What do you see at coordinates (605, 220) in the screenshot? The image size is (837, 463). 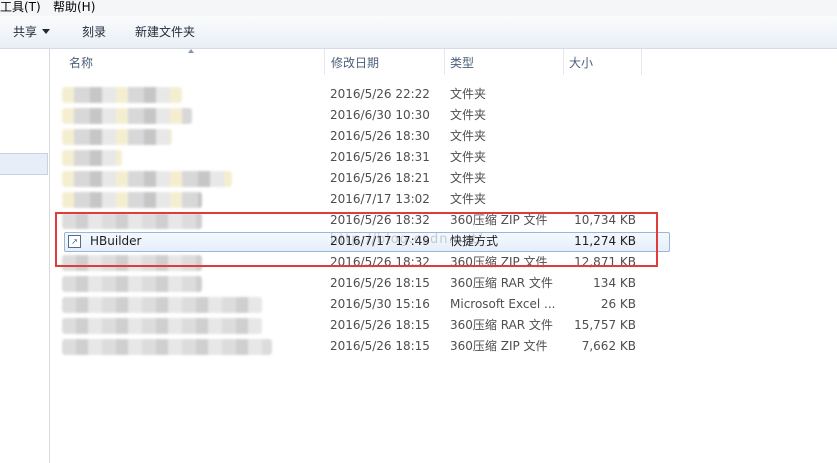 I see `file-size: 10,734 KB` at bounding box center [605, 220].